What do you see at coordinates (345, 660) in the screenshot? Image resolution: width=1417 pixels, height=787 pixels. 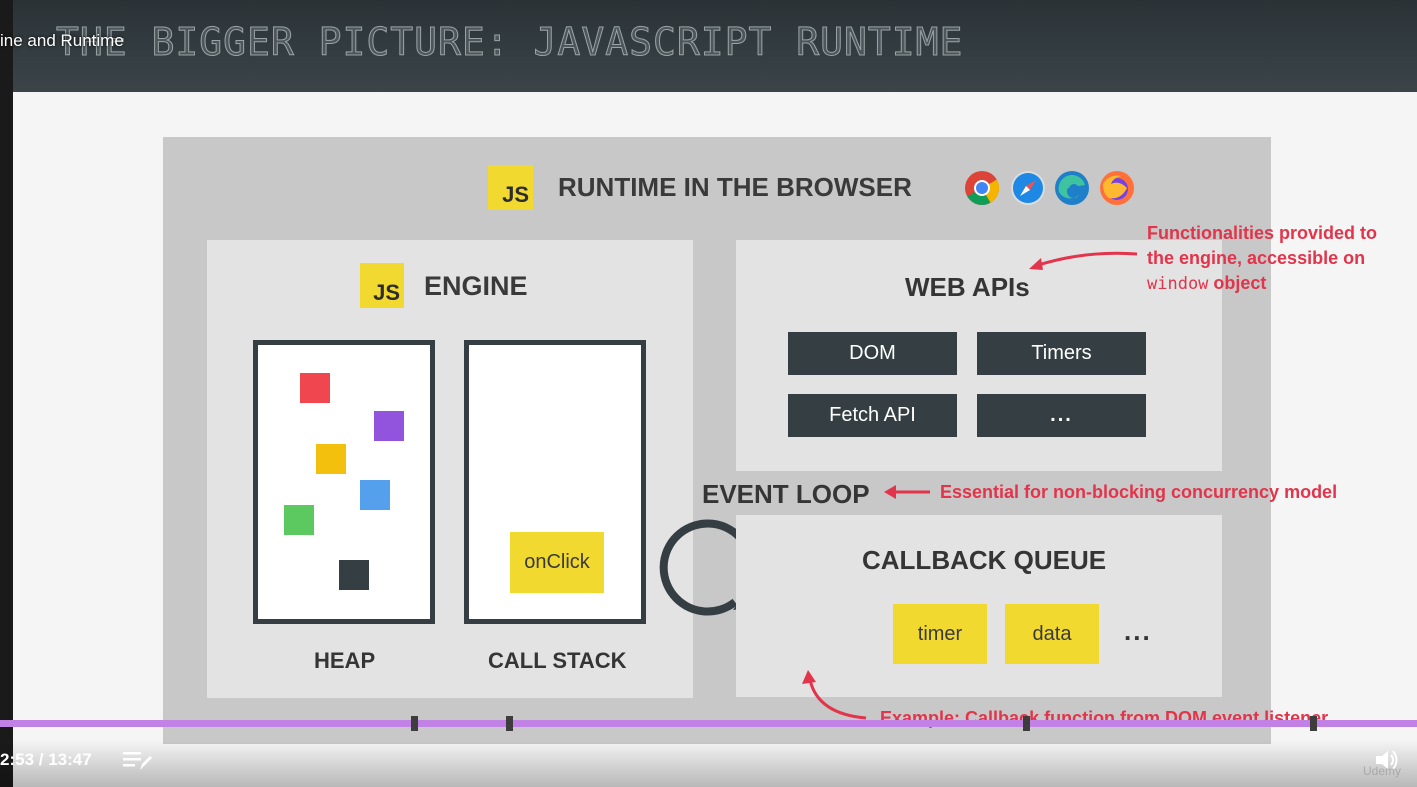 I see `heap-label: HEAP` at bounding box center [345, 660].